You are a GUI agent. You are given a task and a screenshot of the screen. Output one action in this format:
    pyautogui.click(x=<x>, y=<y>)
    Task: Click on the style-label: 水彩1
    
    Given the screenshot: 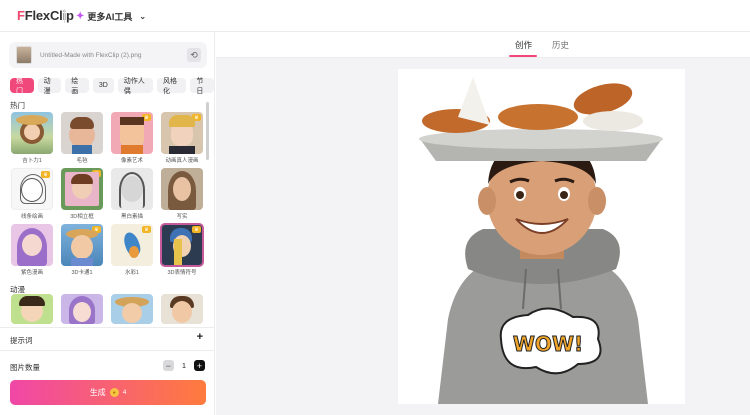 What is the action you would take?
    pyautogui.click(x=132, y=273)
    